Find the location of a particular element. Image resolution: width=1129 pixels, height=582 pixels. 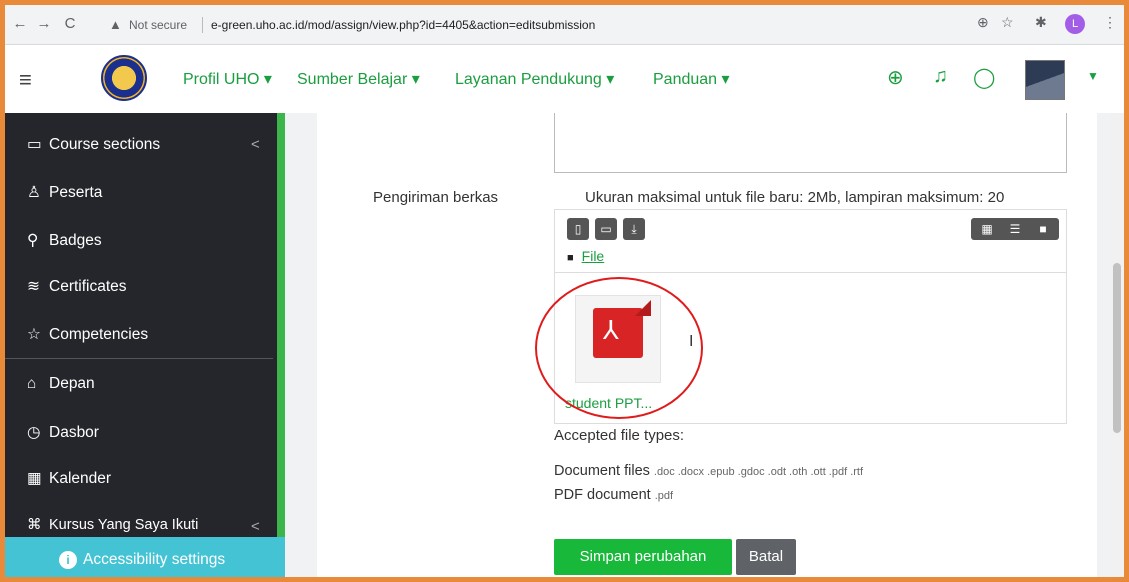

sidebar-item-certificates: ≋ Certificates is located at coordinates (77, 286).